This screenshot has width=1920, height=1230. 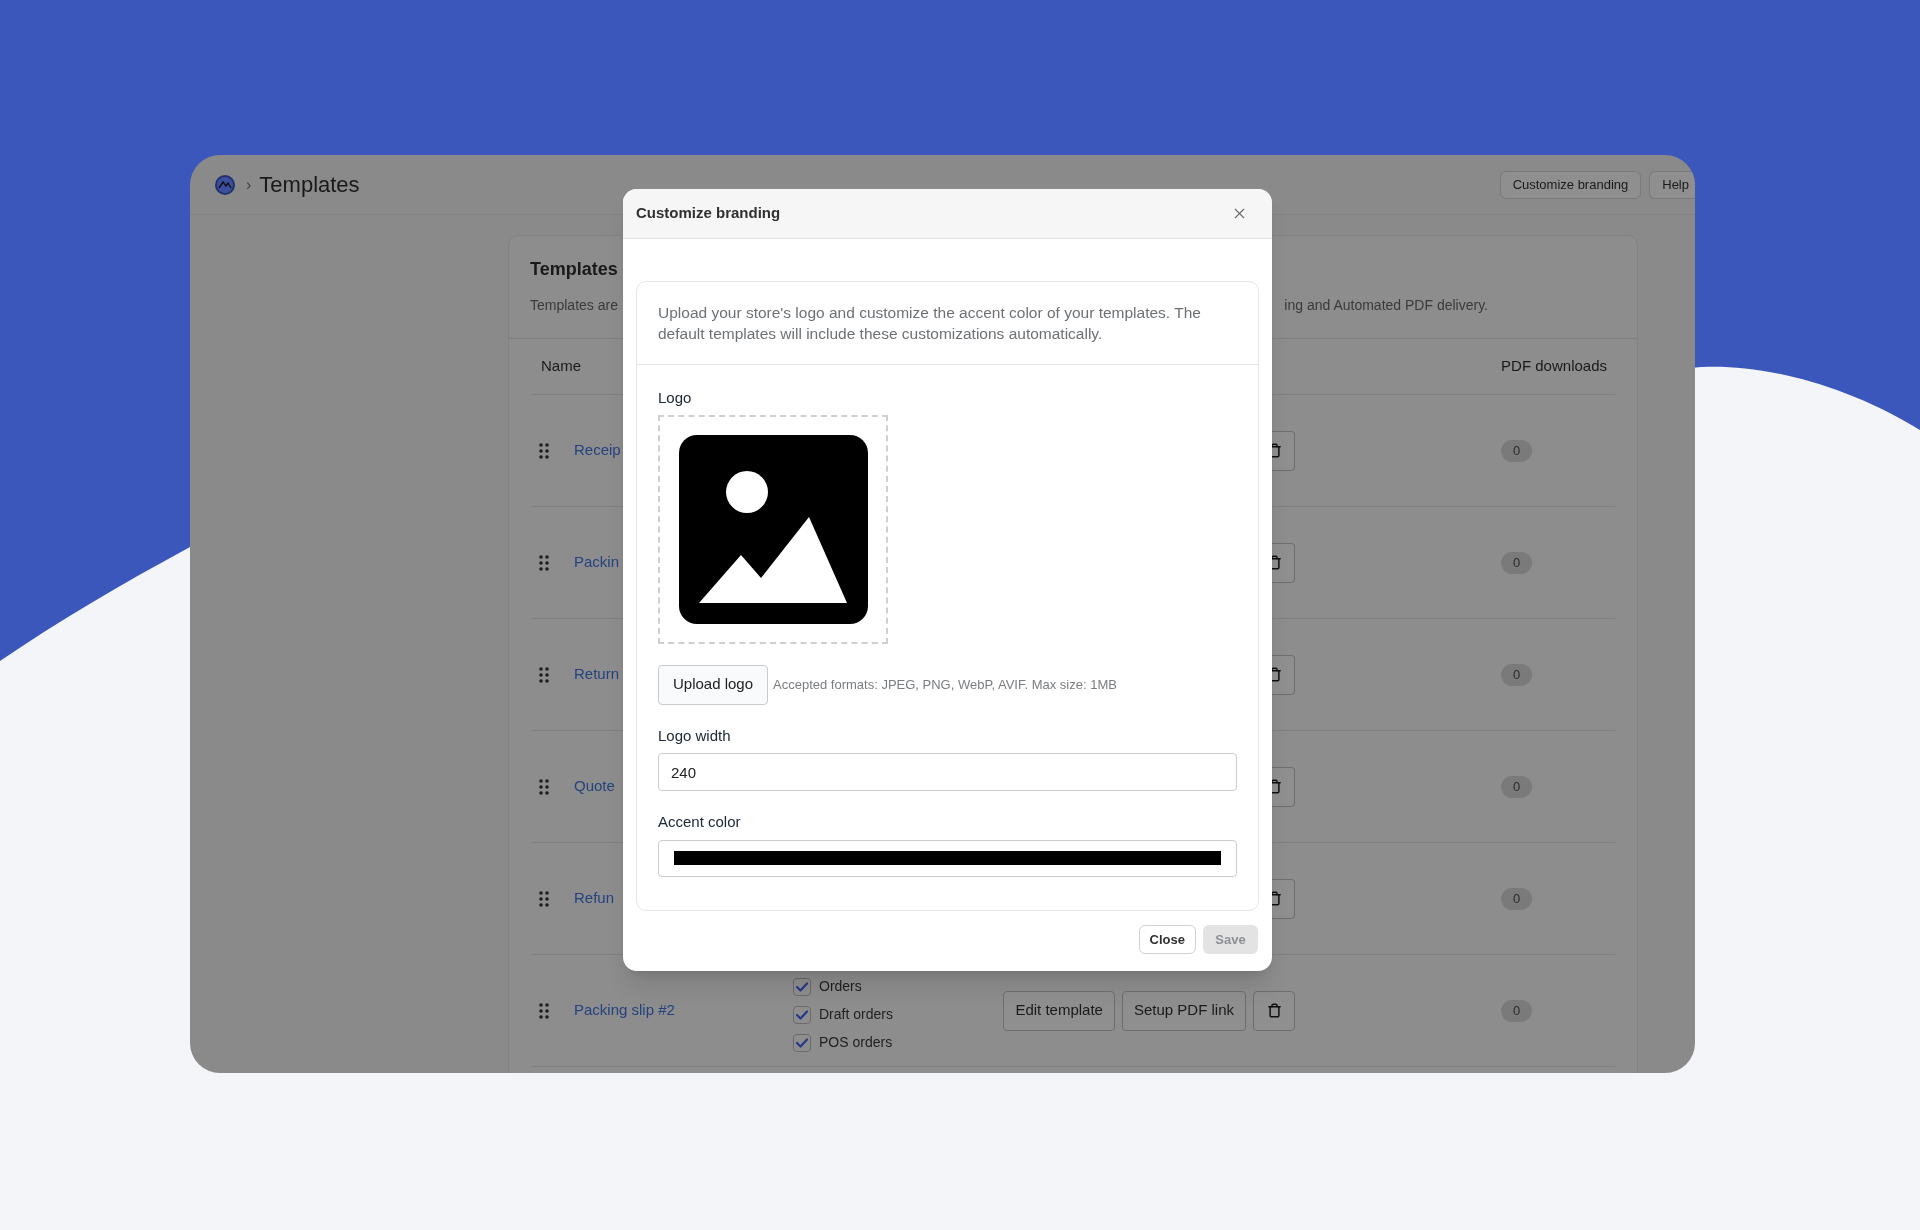 I want to click on page-title: Templates, so click(x=309, y=185).